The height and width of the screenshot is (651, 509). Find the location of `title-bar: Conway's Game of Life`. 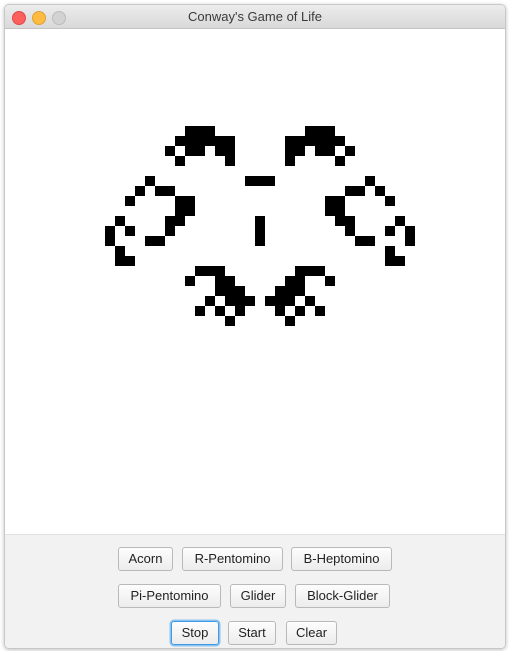

title-bar: Conway's Game of Life is located at coordinates (255, 17).